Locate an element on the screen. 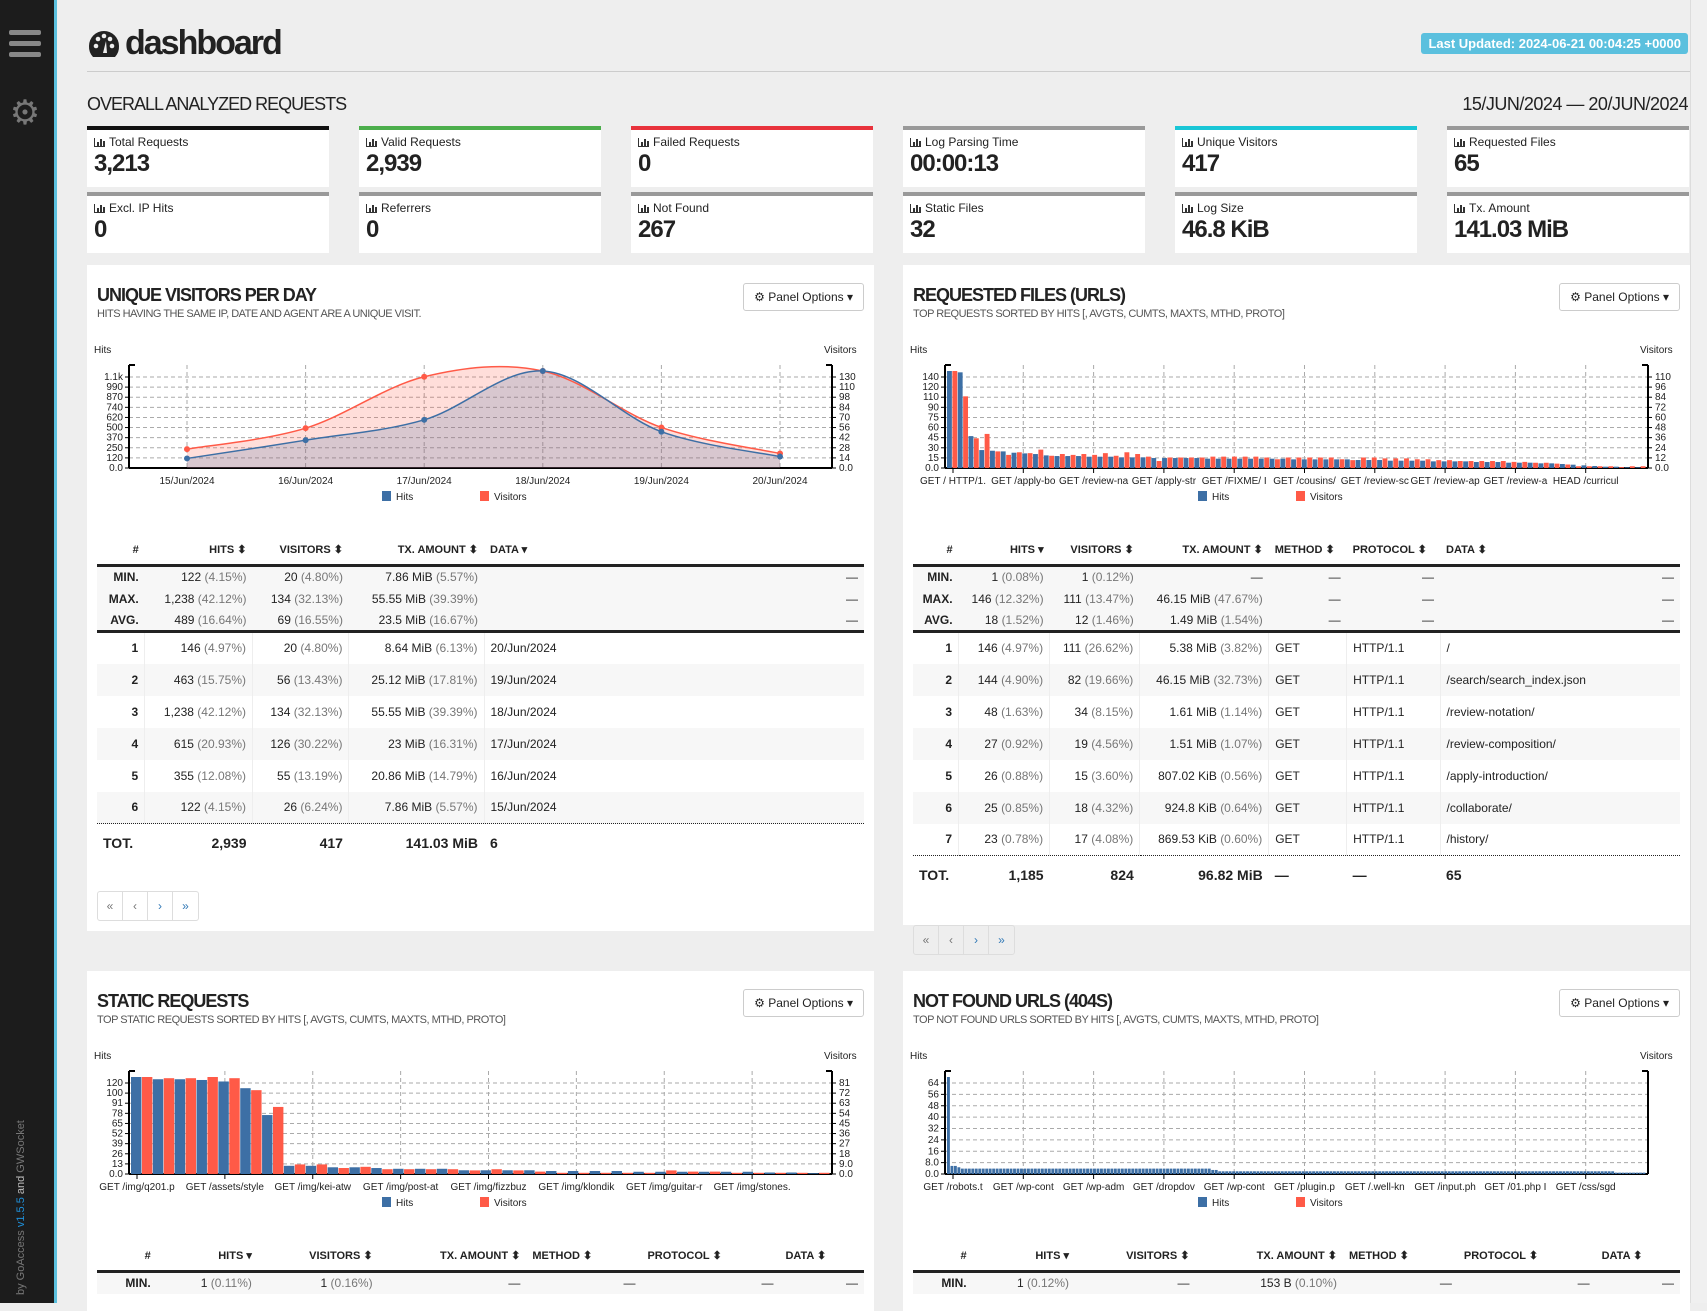  visitors-point is located at coordinates (305, 428).